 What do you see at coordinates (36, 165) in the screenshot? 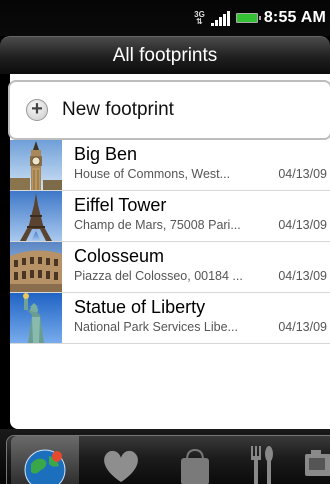
I see `big-ben-thumbnail` at bounding box center [36, 165].